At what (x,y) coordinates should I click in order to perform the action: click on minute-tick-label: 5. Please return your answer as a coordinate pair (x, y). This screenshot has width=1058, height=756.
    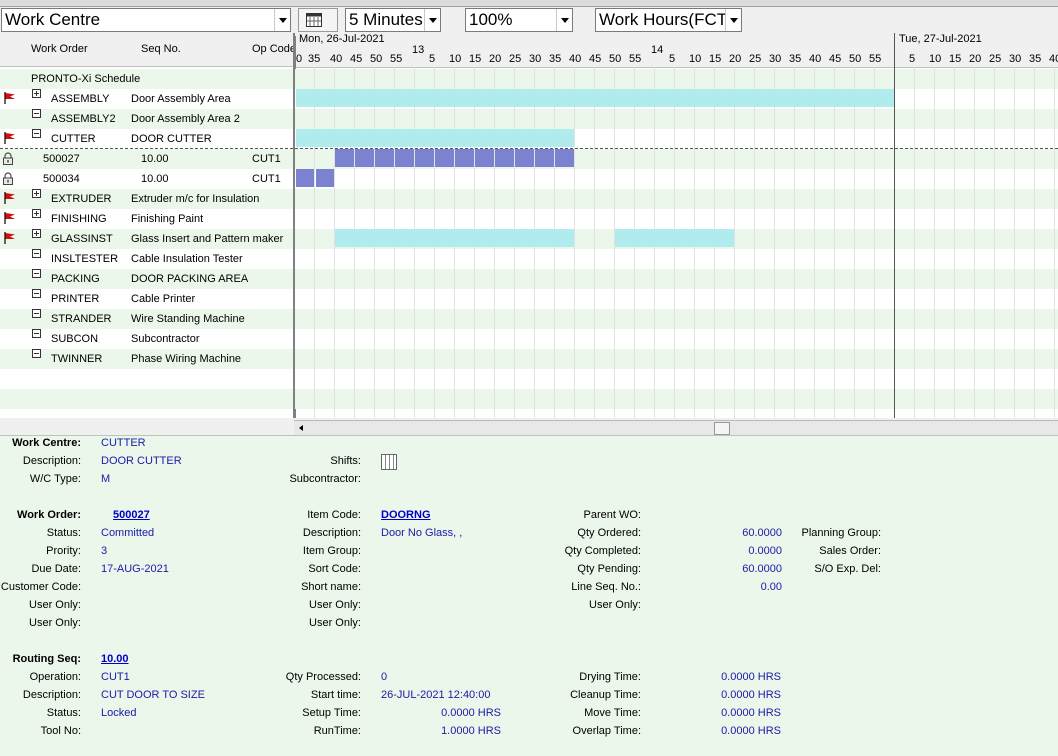
    Looking at the image, I should click on (432, 59).